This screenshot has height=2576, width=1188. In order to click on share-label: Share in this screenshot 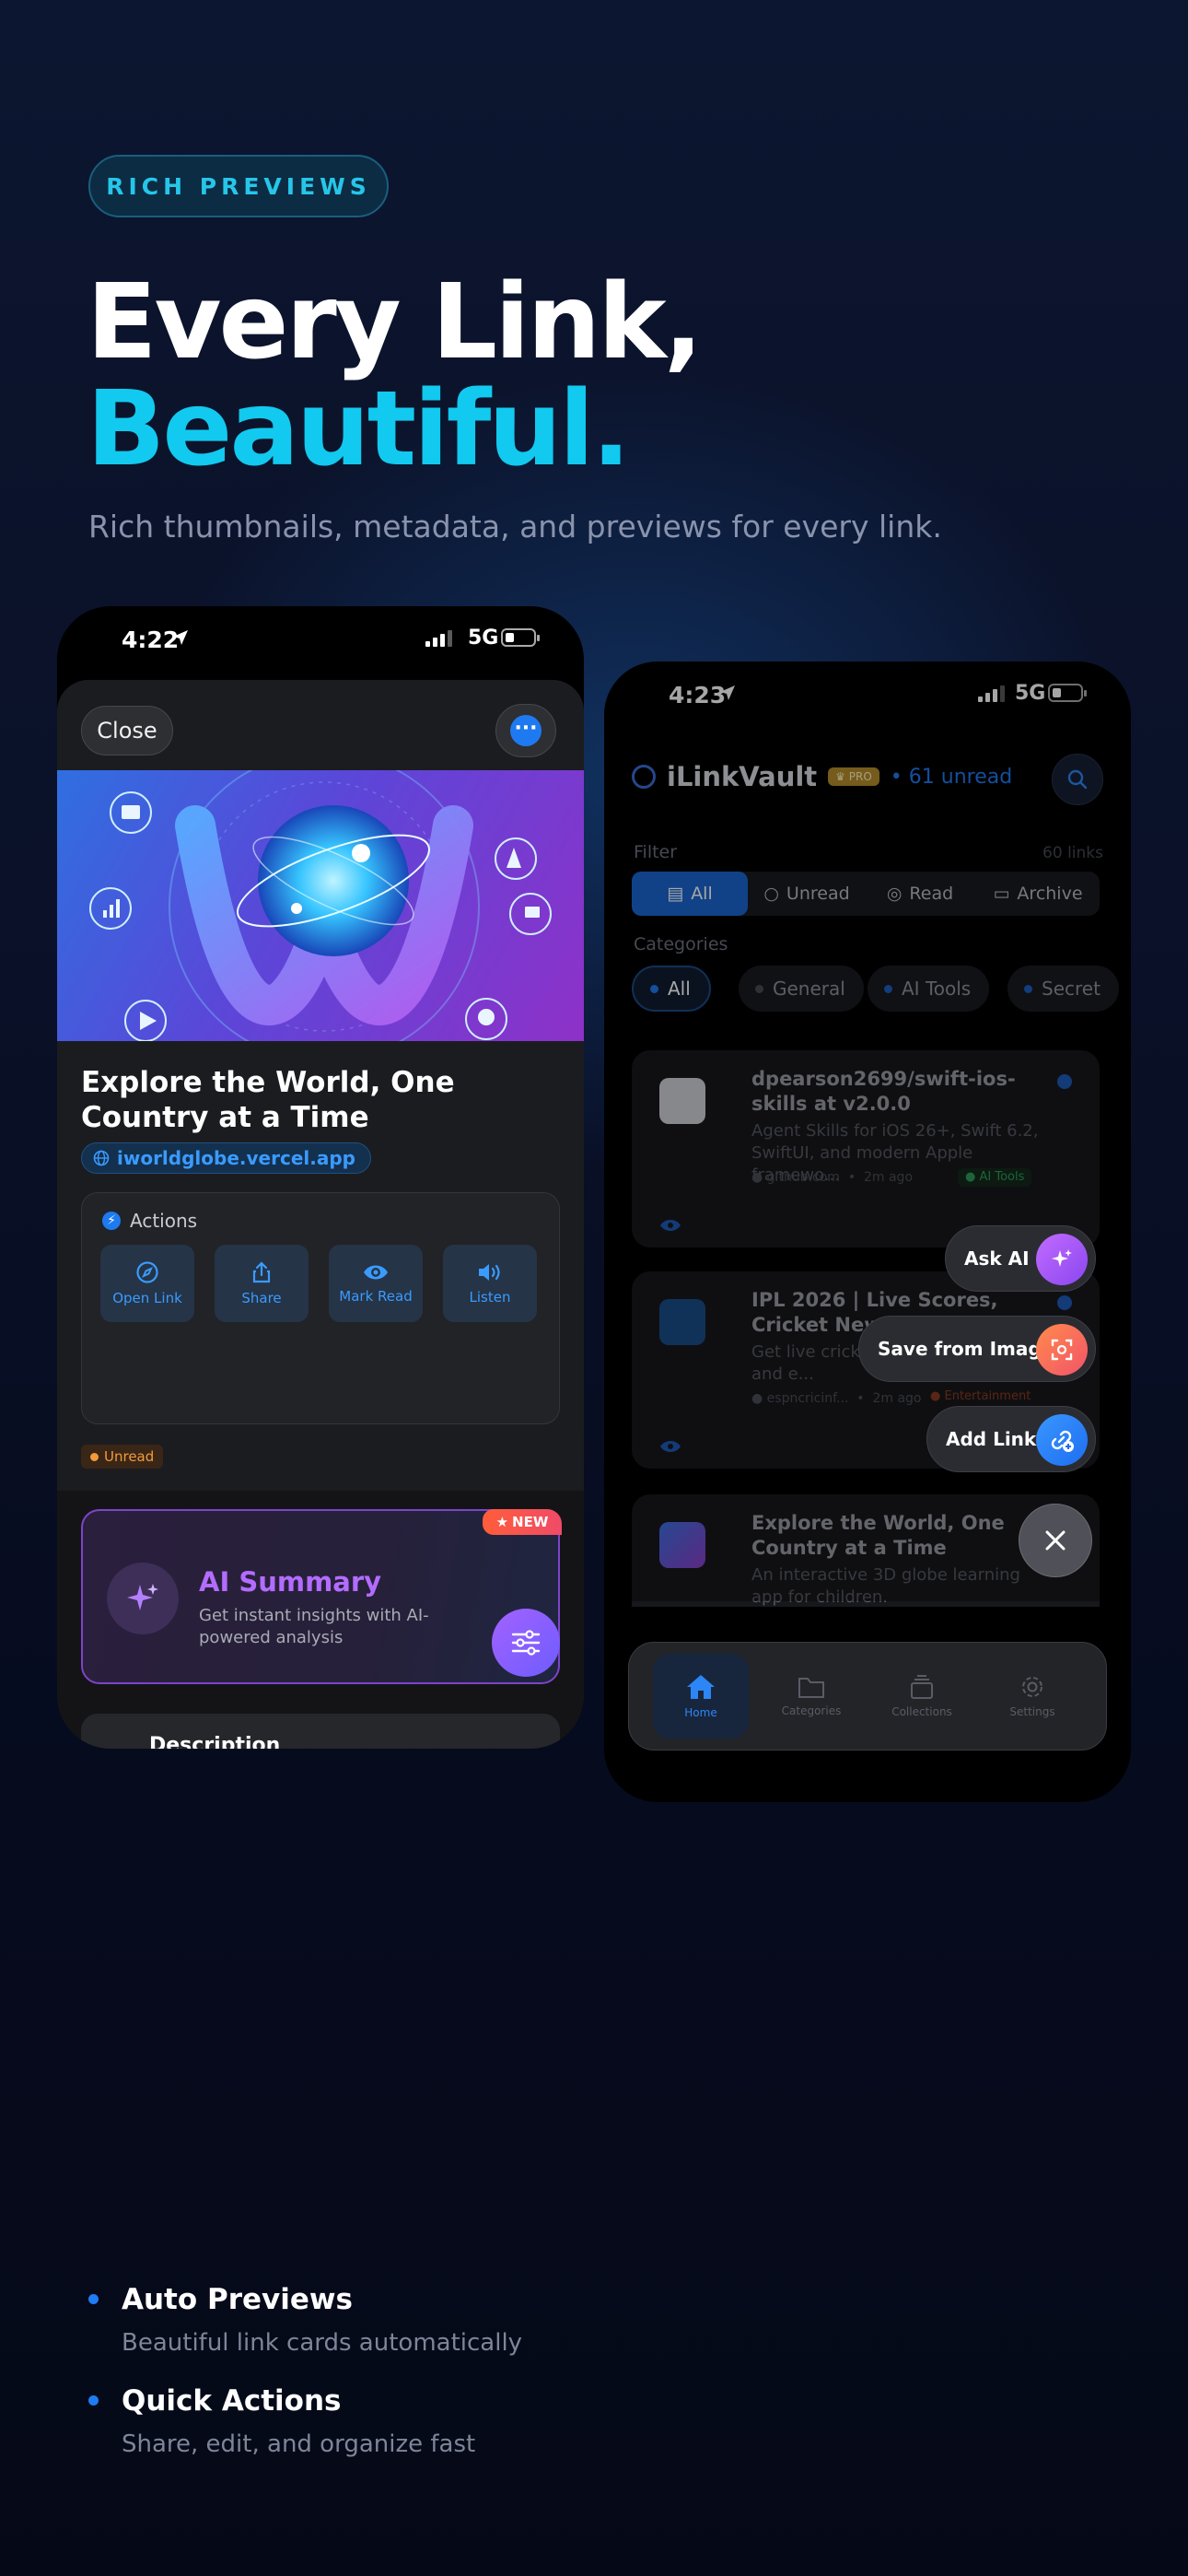, I will do `click(261, 1298)`.